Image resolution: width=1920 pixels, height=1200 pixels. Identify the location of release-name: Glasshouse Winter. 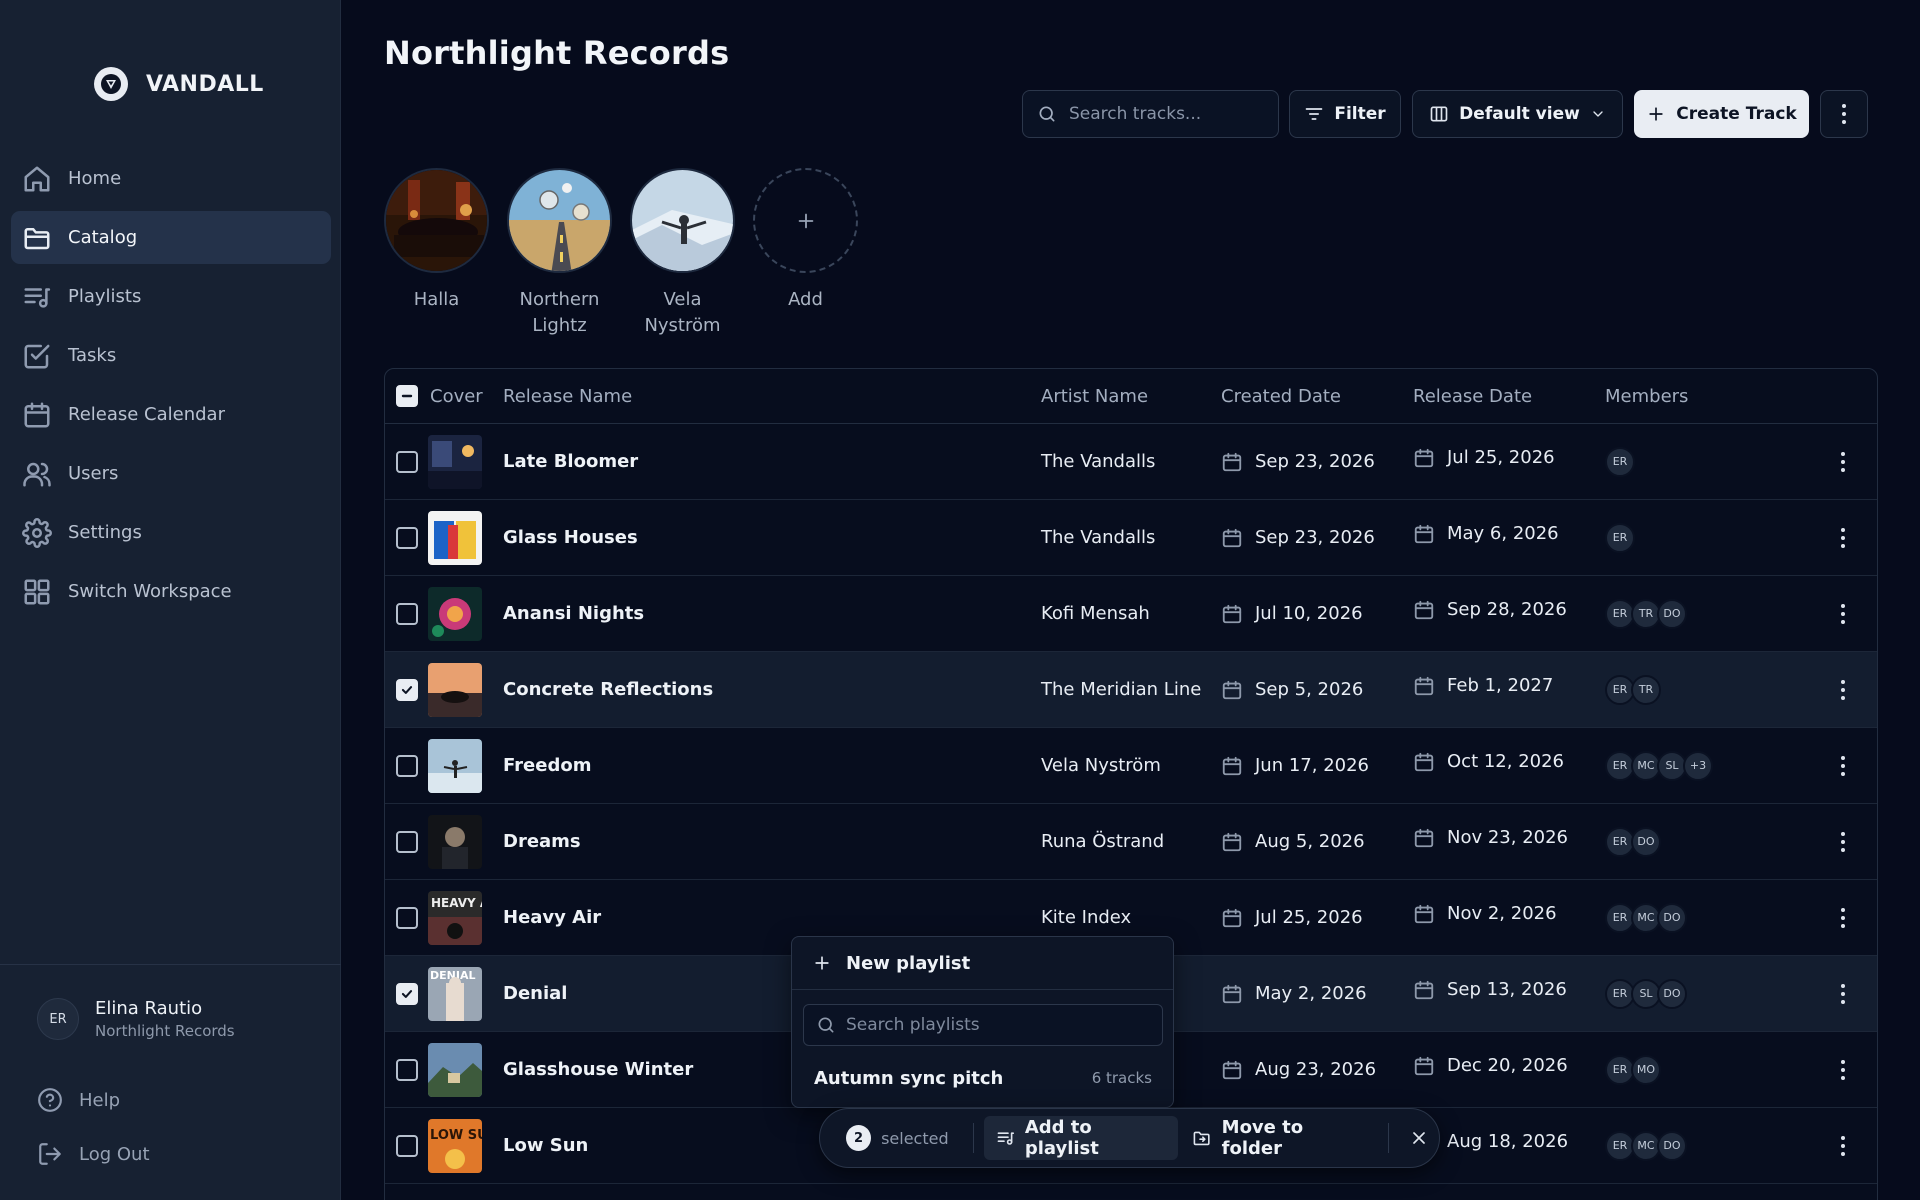
(598, 1069).